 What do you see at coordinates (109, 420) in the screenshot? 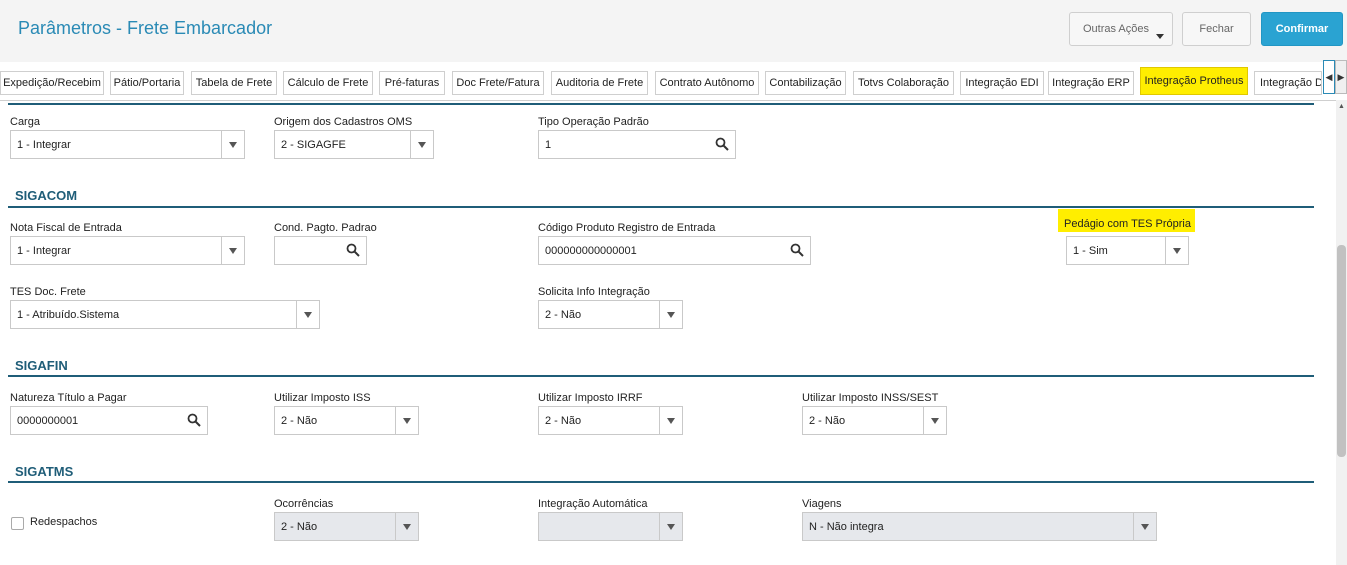
I see `natureza-input: 0000000001` at bounding box center [109, 420].